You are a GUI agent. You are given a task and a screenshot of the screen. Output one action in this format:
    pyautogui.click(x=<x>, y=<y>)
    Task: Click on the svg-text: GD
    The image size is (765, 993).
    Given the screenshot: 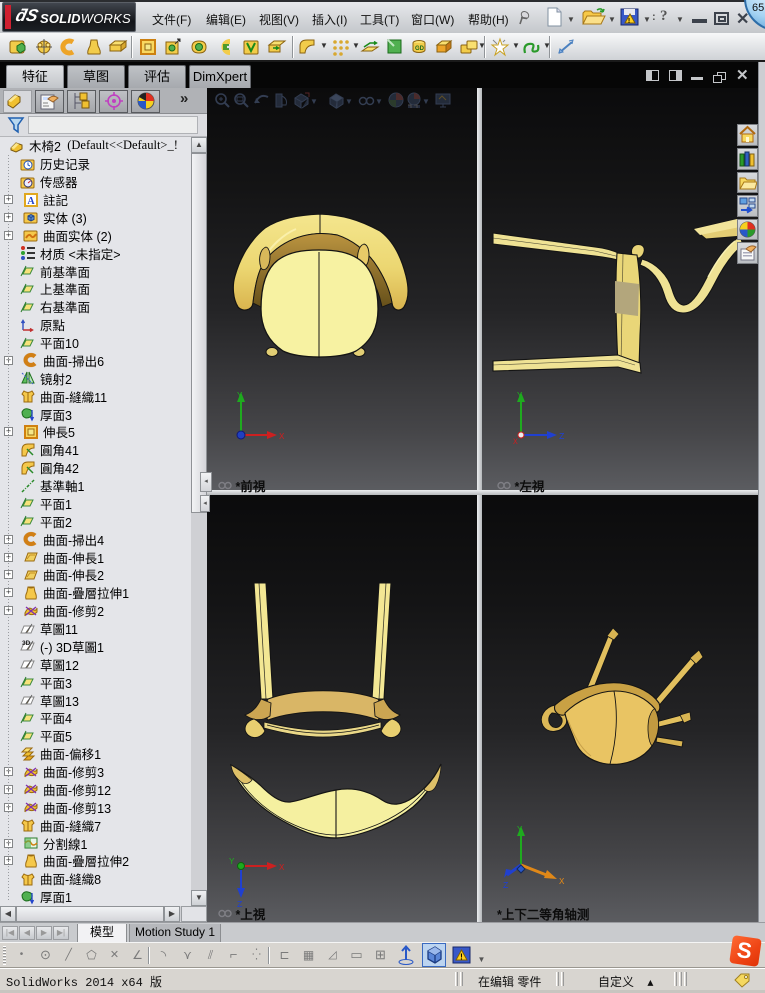 What is the action you would take?
    pyautogui.click(x=420, y=49)
    